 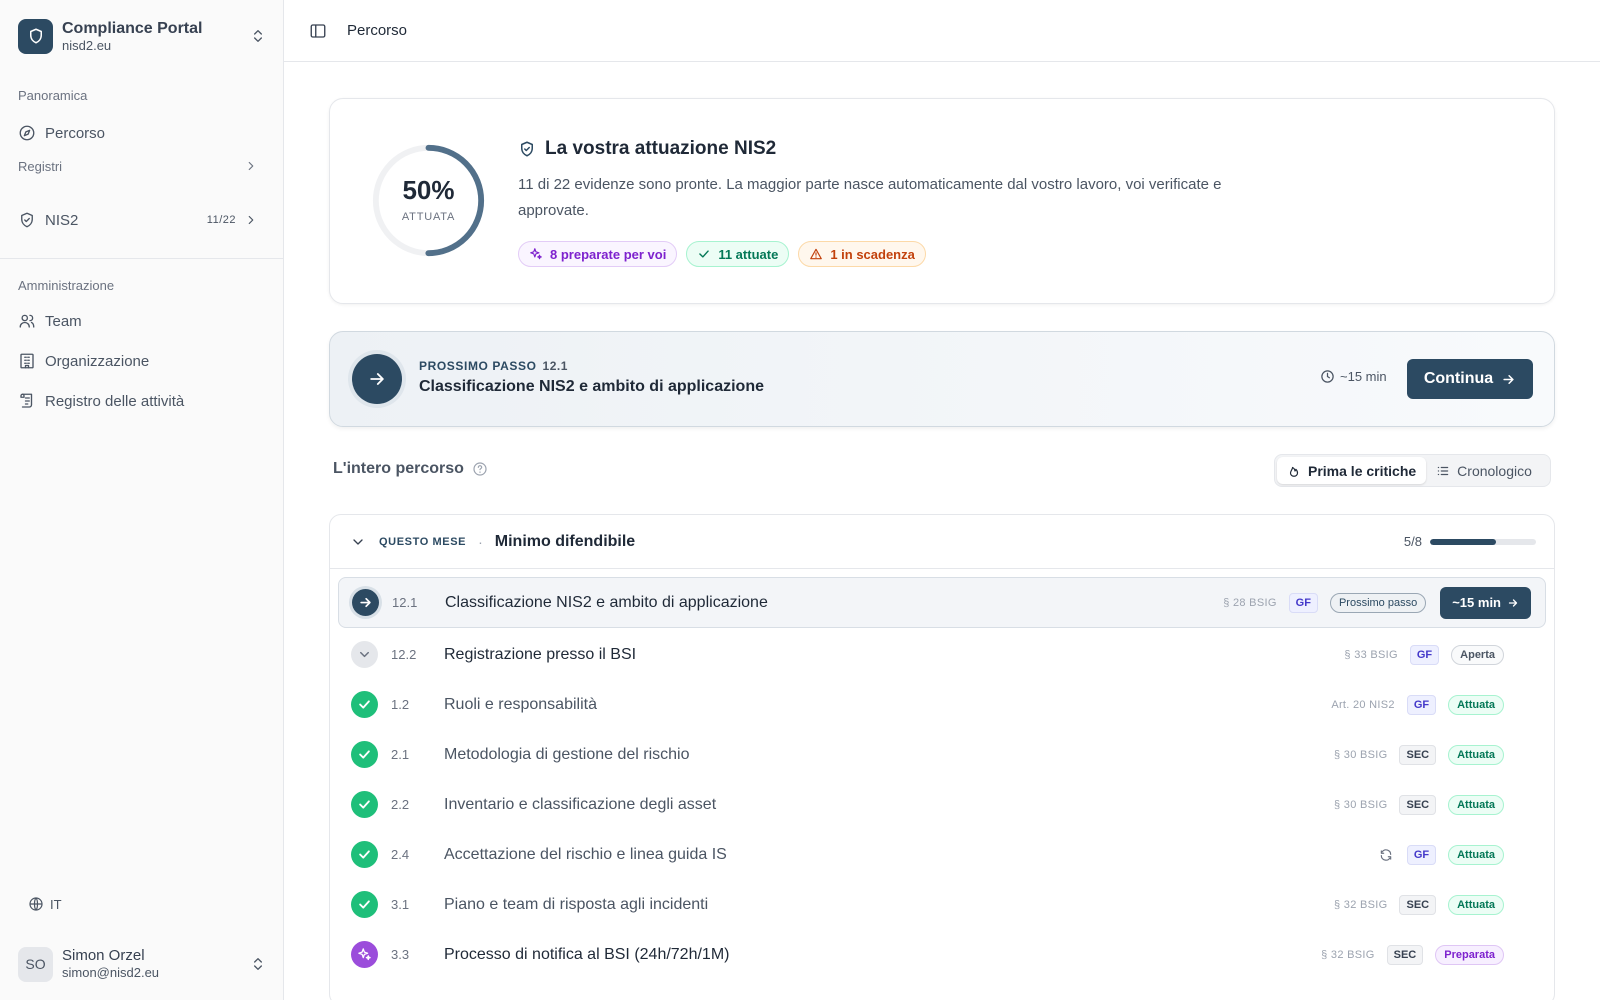 What do you see at coordinates (942, 542) in the screenshot?
I see `phase-header: QUESTO MESE · Minimo difendibile 5/8` at bounding box center [942, 542].